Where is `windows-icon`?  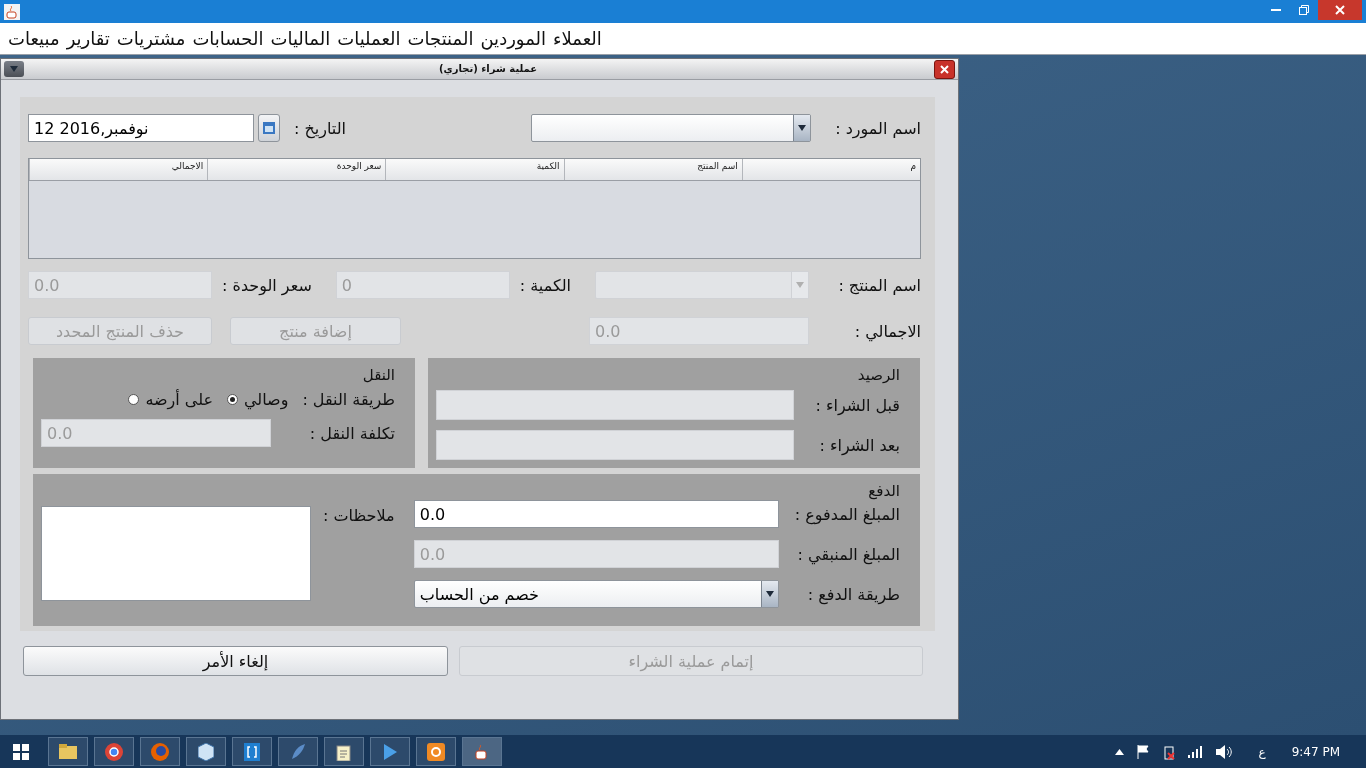 windows-icon is located at coordinates (21, 751).